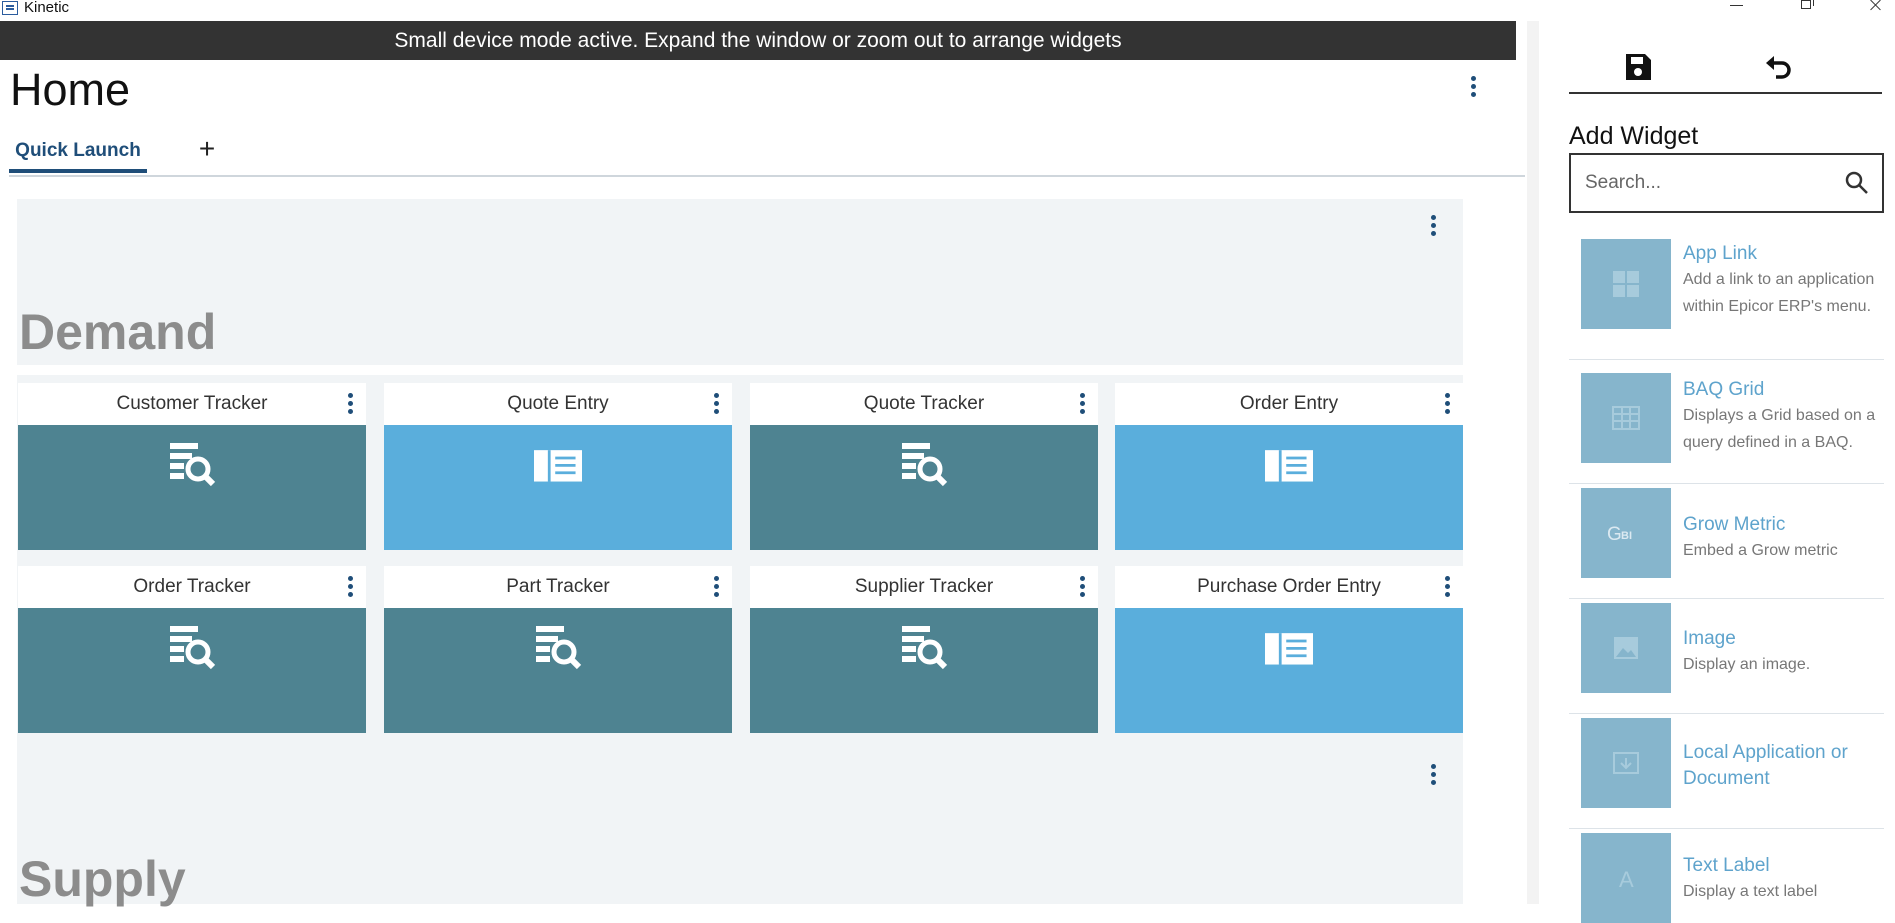  Describe the element at coordinates (102, 879) in the screenshot. I see `section-title: Supply` at that location.